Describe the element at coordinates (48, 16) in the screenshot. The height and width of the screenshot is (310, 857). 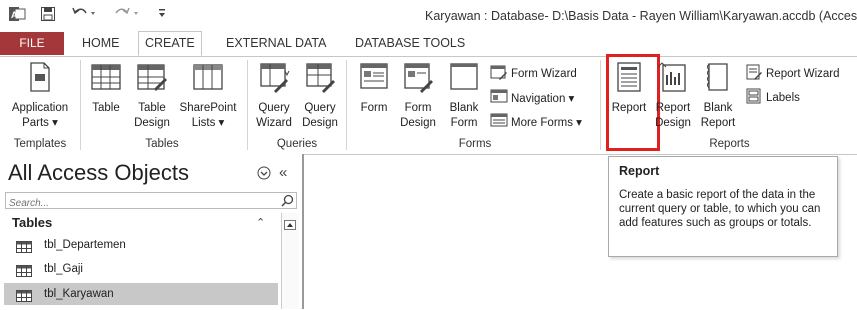
I see `save-icon` at that location.